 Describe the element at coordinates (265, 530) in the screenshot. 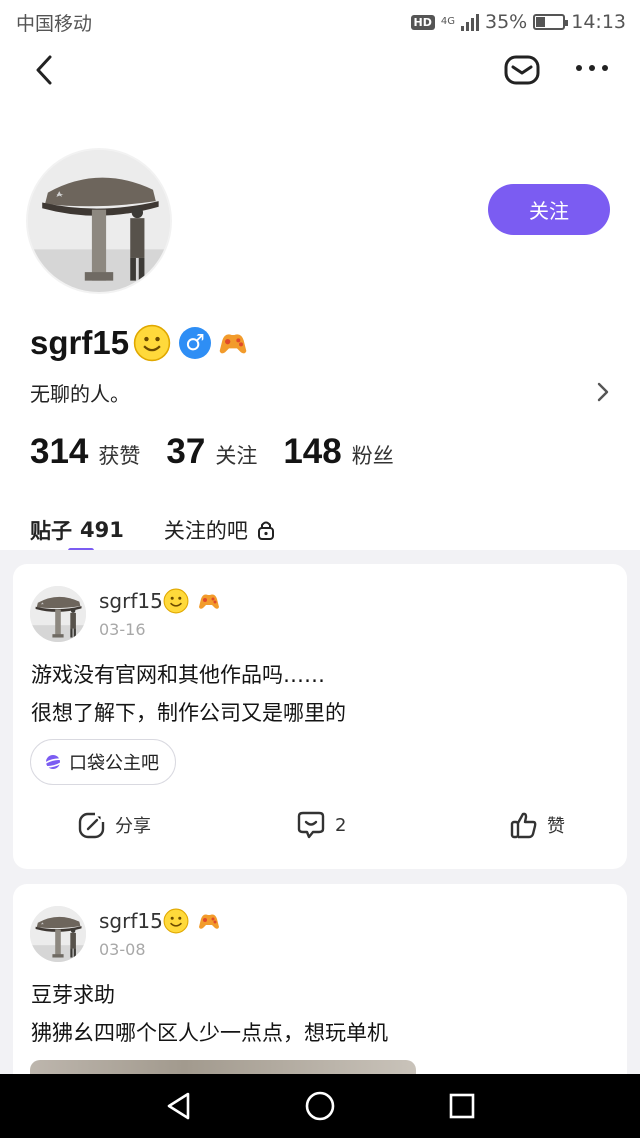

I see `lock-icon` at that location.